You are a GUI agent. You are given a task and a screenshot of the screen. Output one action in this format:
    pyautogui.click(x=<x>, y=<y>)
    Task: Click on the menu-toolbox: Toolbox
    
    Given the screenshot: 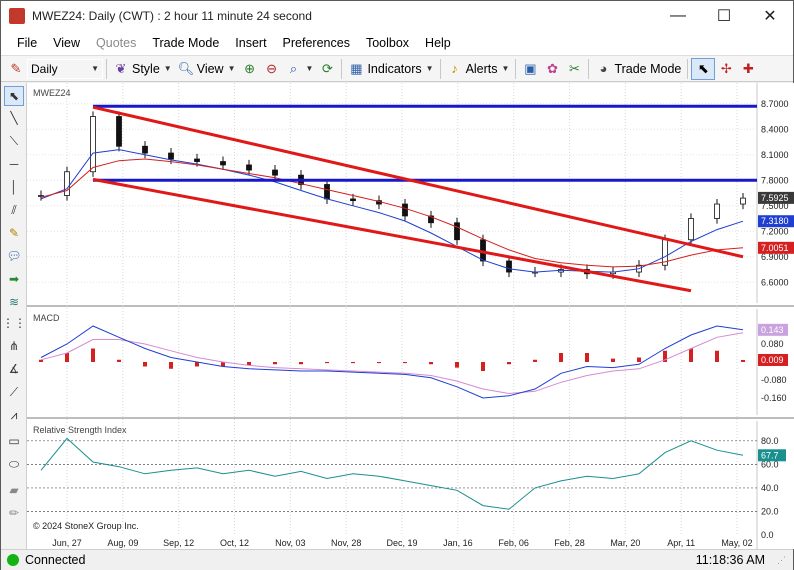 What is the action you would take?
    pyautogui.click(x=387, y=43)
    